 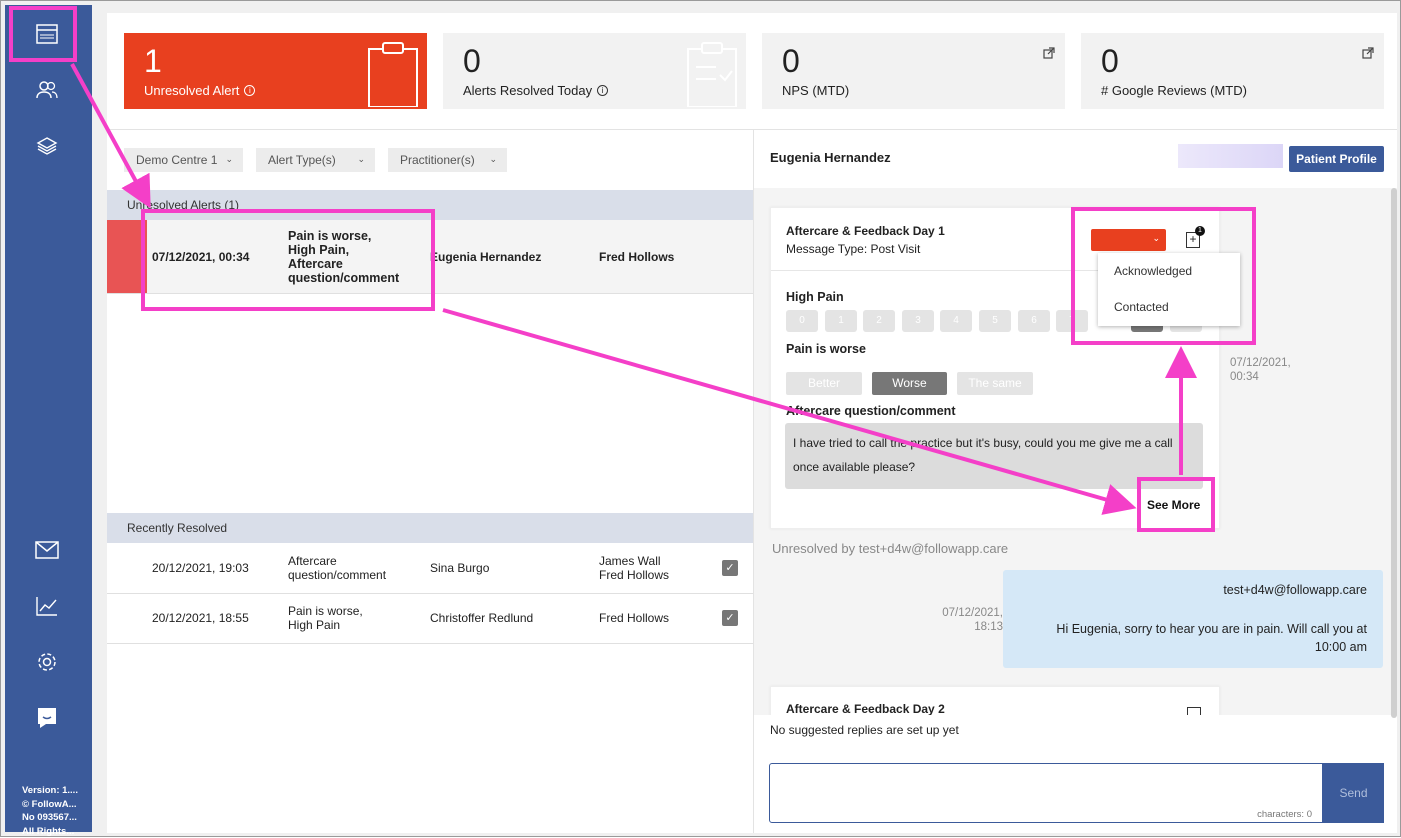 I want to click on kpi-label: Alerts Resolved Todayi, so click(x=535, y=90).